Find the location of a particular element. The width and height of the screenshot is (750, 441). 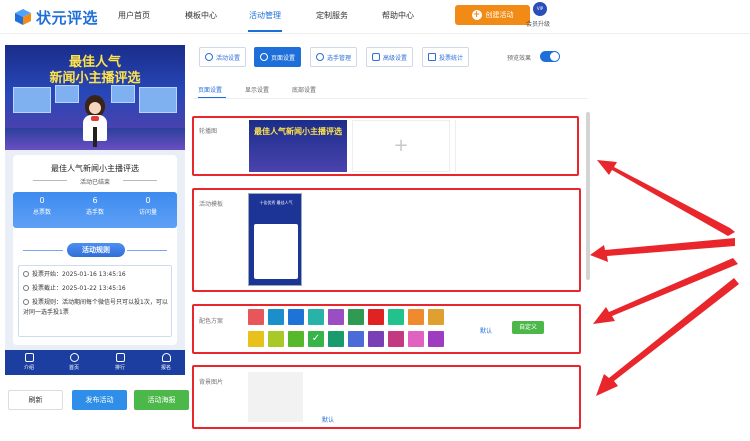

anchor-girl-bow is located at coordinates (95, 118).